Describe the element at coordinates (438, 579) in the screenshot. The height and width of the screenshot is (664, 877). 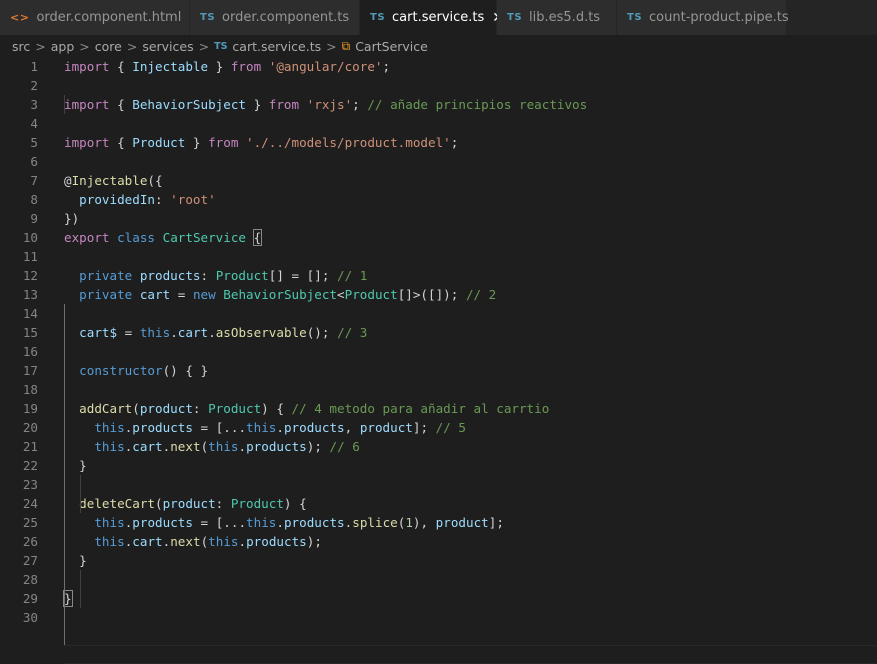
I see `code-line-28: 28` at that location.